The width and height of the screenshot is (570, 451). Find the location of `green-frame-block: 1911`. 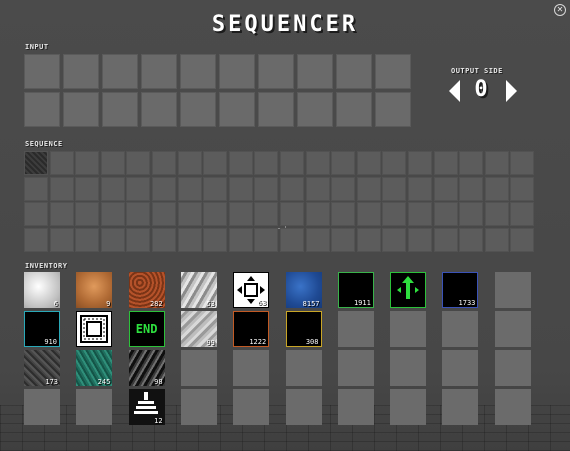

green-frame-block: 1911 is located at coordinates (355, 290).